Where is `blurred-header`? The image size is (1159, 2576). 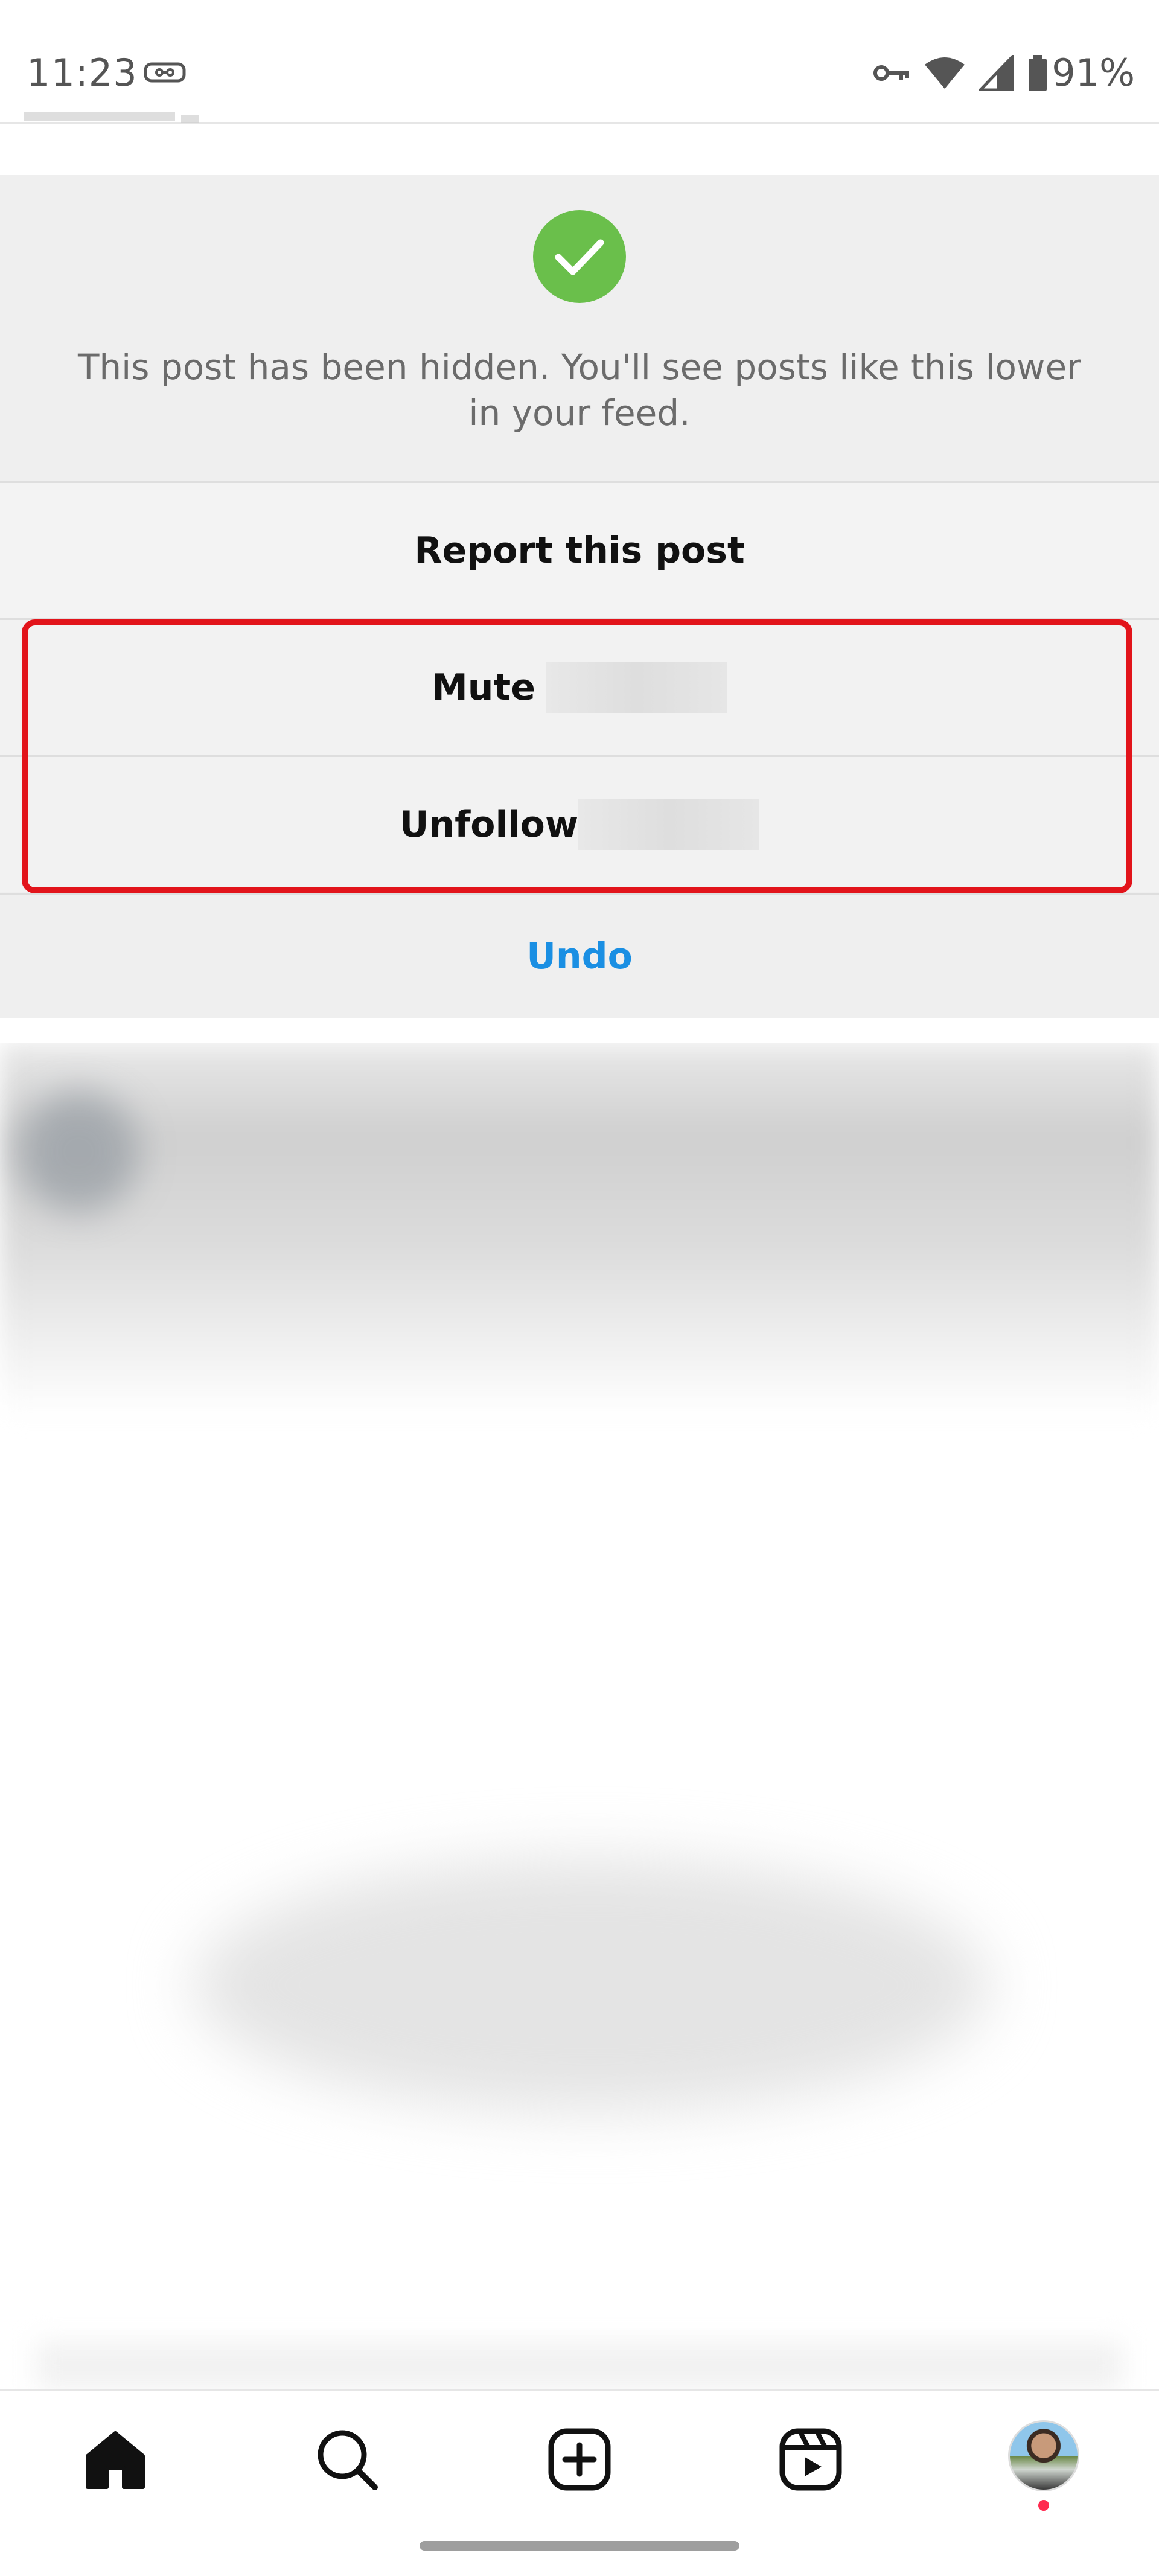 blurred-header is located at coordinates (579, 1230).